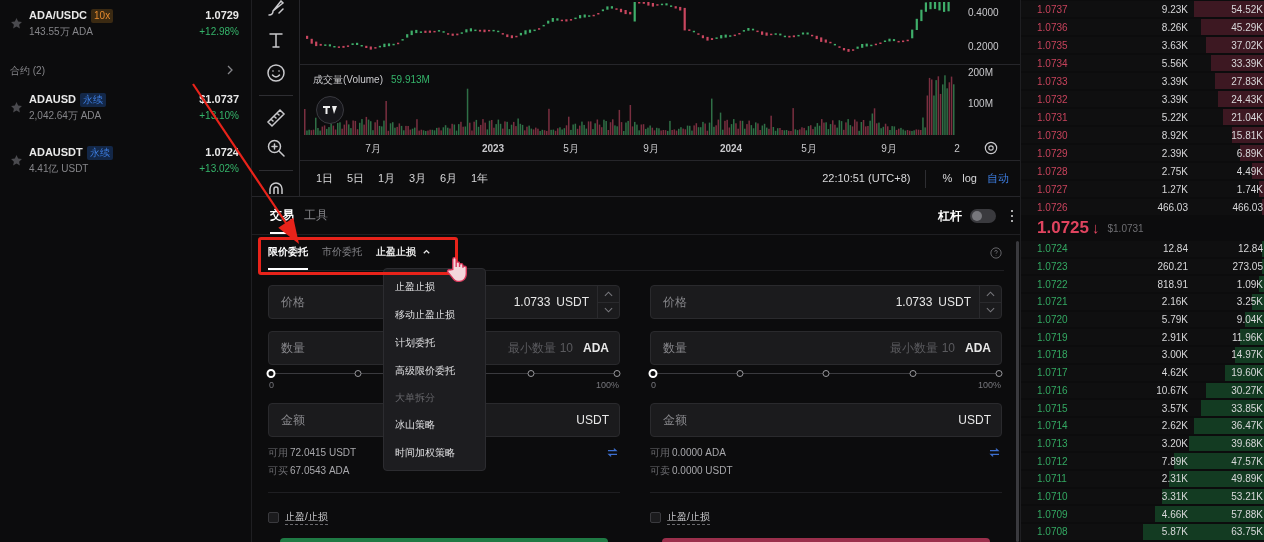  Describe the element at coordinates (950, 216) in the screenshot. I see `leverage-label: 杠杆` at that location.